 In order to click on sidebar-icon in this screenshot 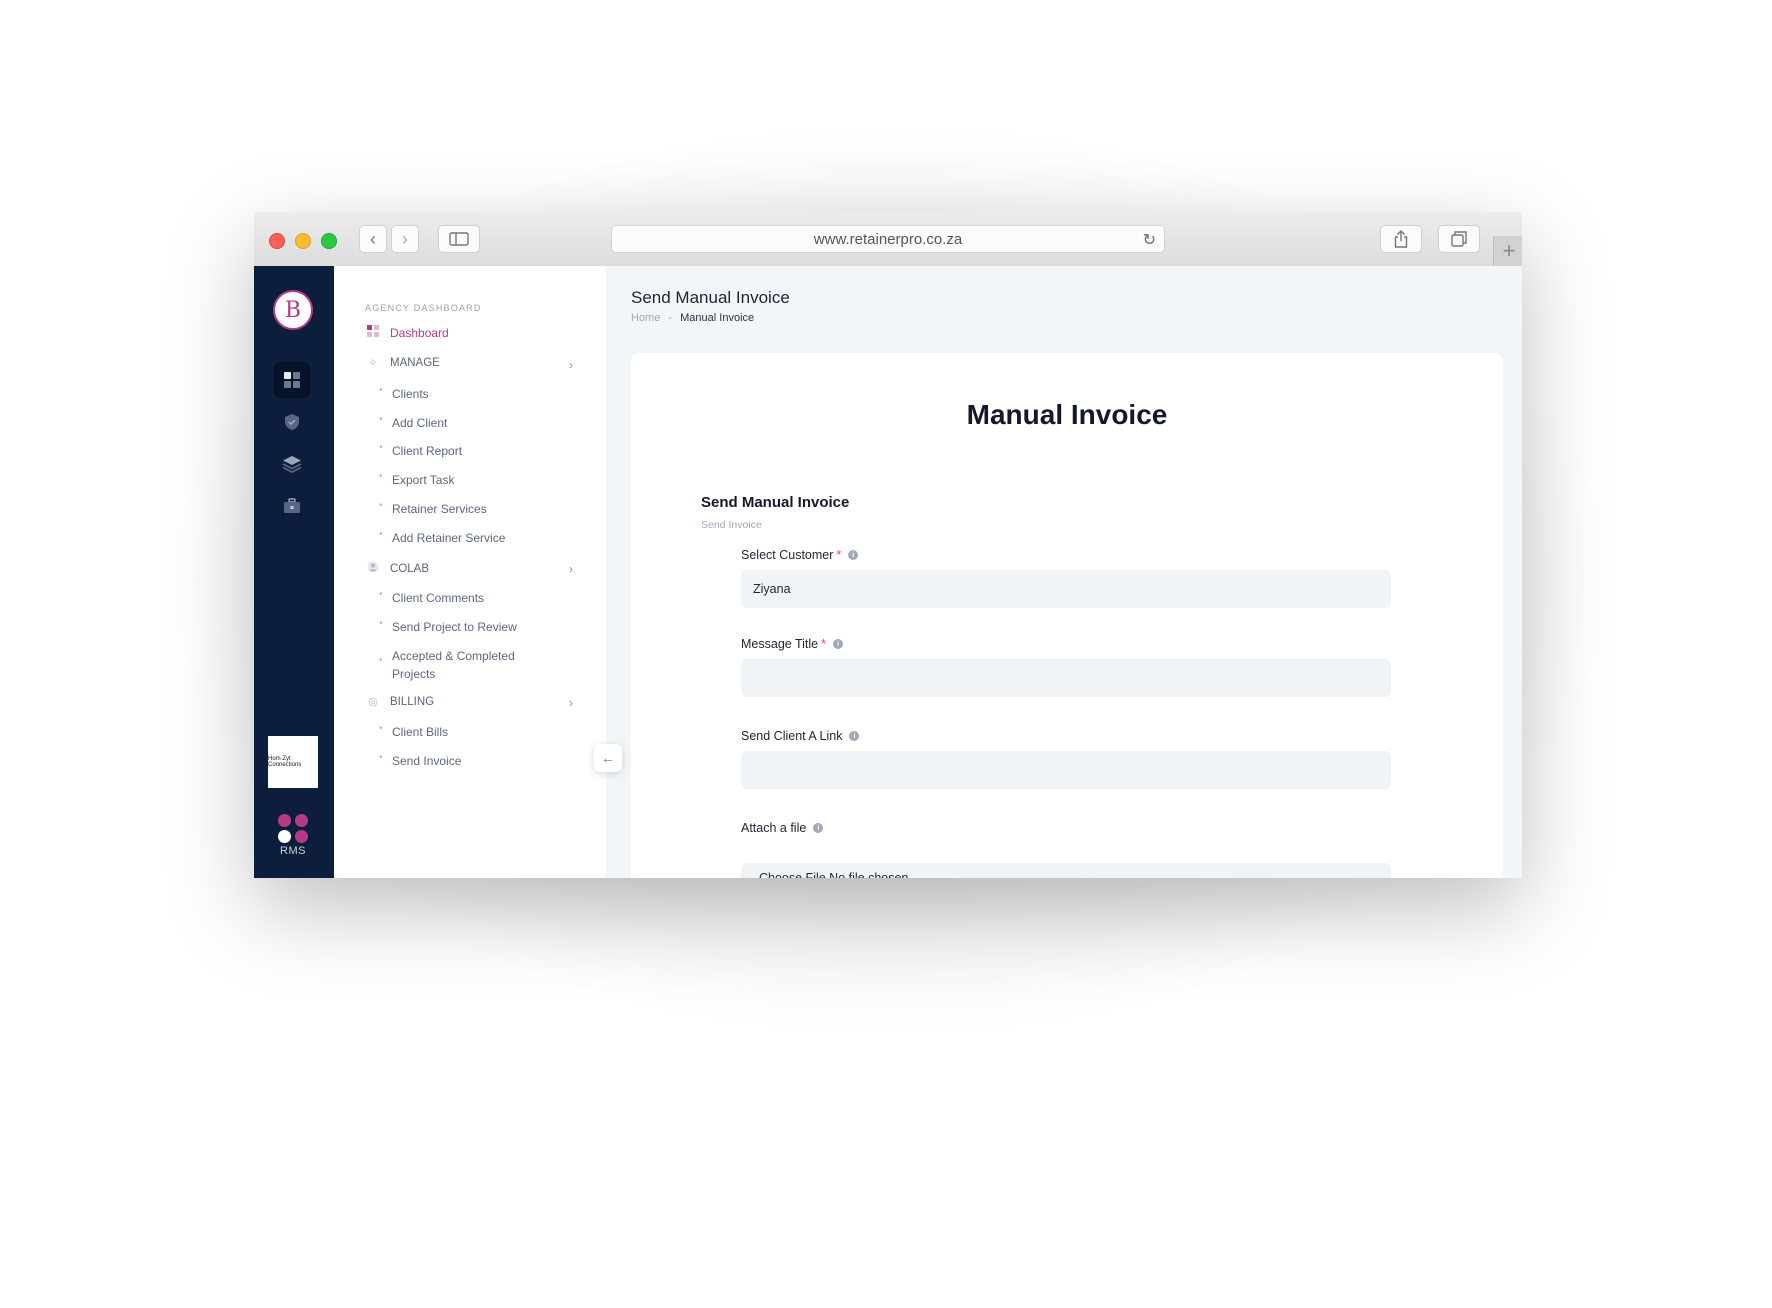, I will do `click(459, 239)`.